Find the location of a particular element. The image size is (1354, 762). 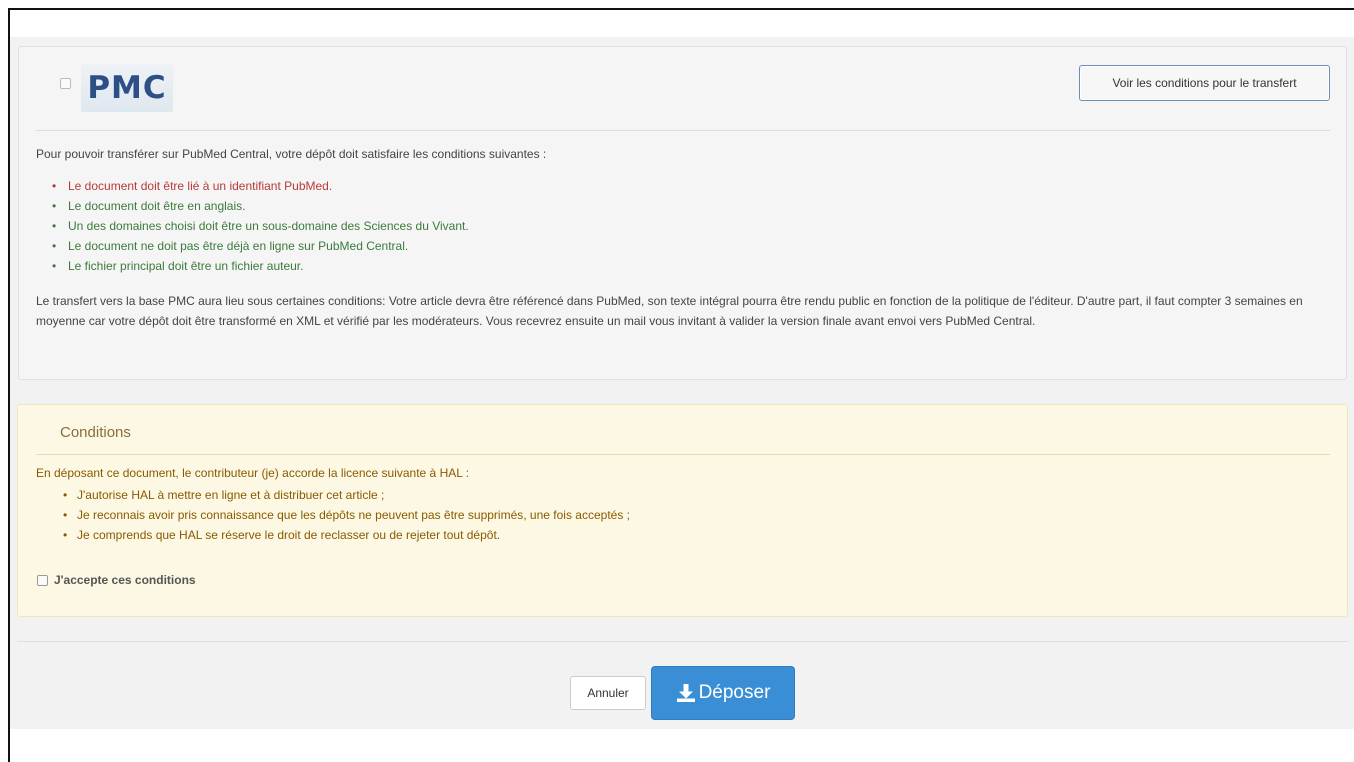

submit-deposit-button: Déposer is located at coordinates (723, 693).